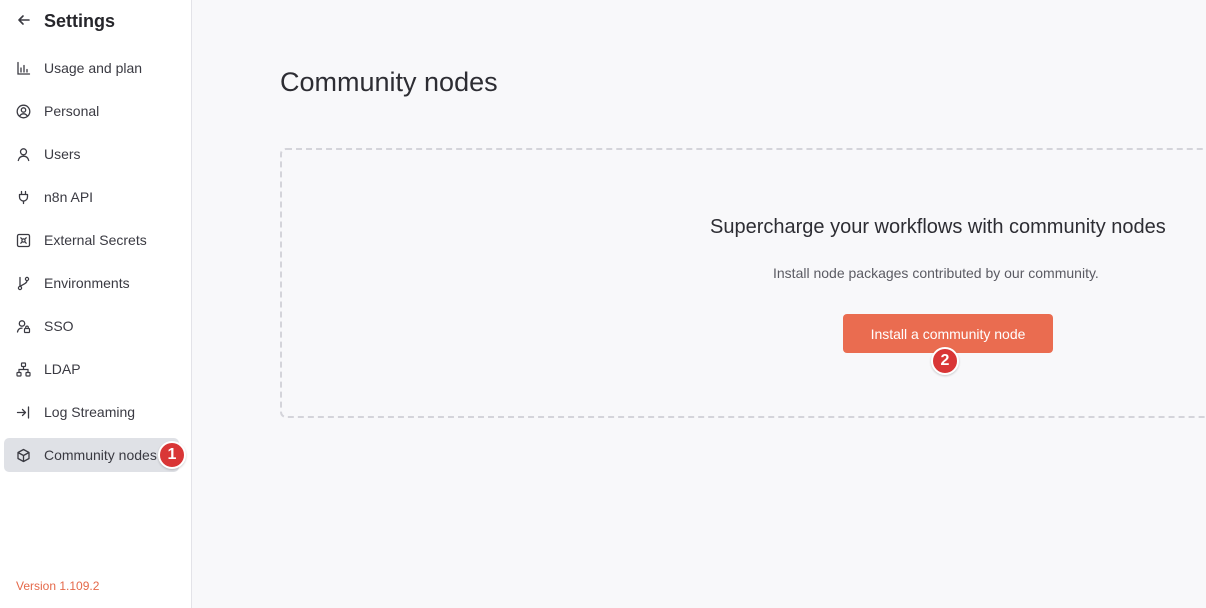 The height and width of the screenshot is (608, 1206). Describe the element at coordinates (62, 154) in the screenshot. I see `sidebar-item-label: Users` at that location.